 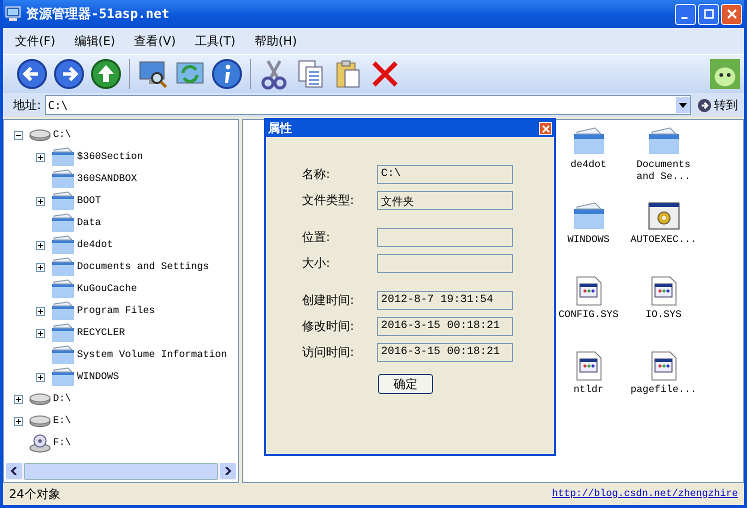 I want to click on field-label: 访问时间:, so click(x=329, y=352).